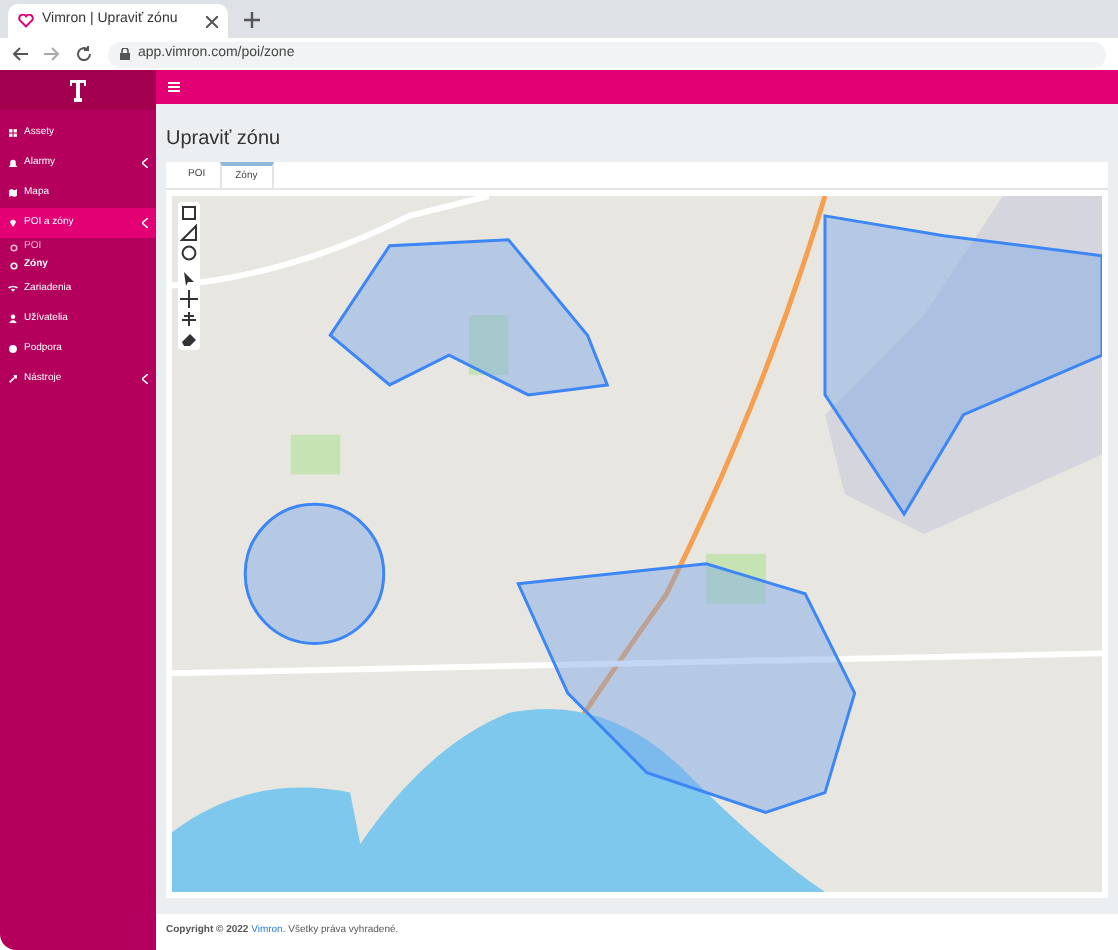 The image size is (1118, 950). Describe the element at coordinates (20, 54) in the screenshot. I see `back-icon` at that location.